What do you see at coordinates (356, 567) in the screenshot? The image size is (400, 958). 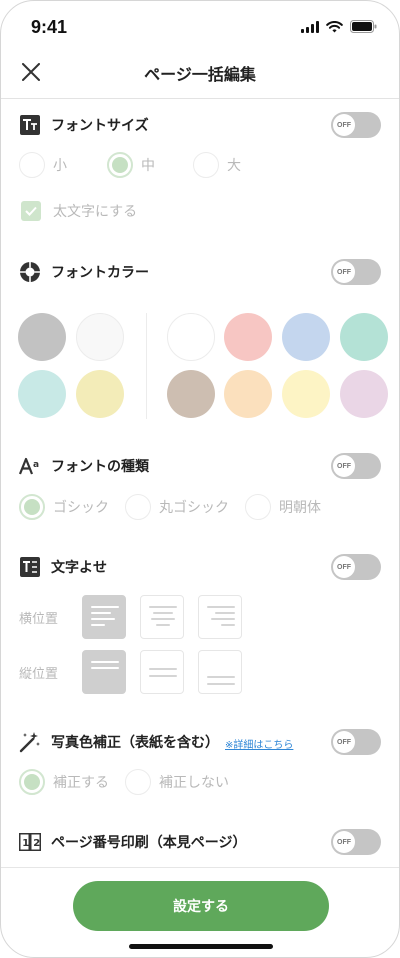 I see `text-align-toggle: OFF` at bounding box center [356, 567].